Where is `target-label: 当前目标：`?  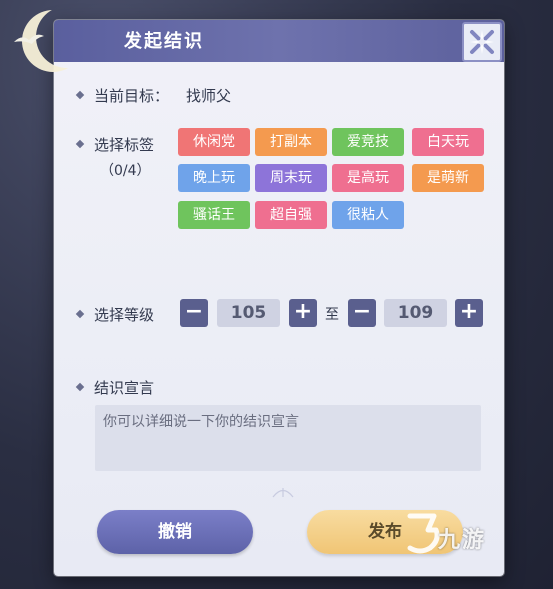 target-label: 当前目标： is located at coordinates (132, 96).